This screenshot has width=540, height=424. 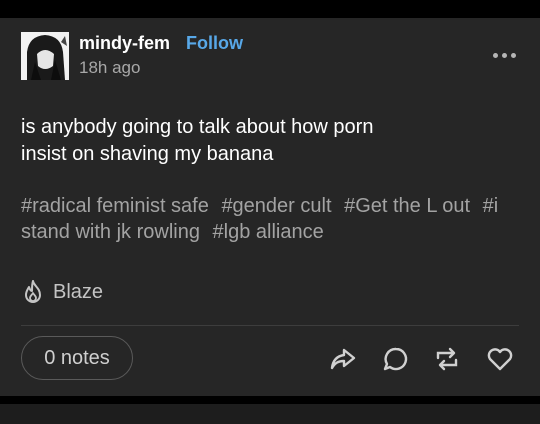 What do you see at coordinates (110, 67) in the screenshot?
I see `post-timestamp: 18h ago` at bounding box center [110, 67].